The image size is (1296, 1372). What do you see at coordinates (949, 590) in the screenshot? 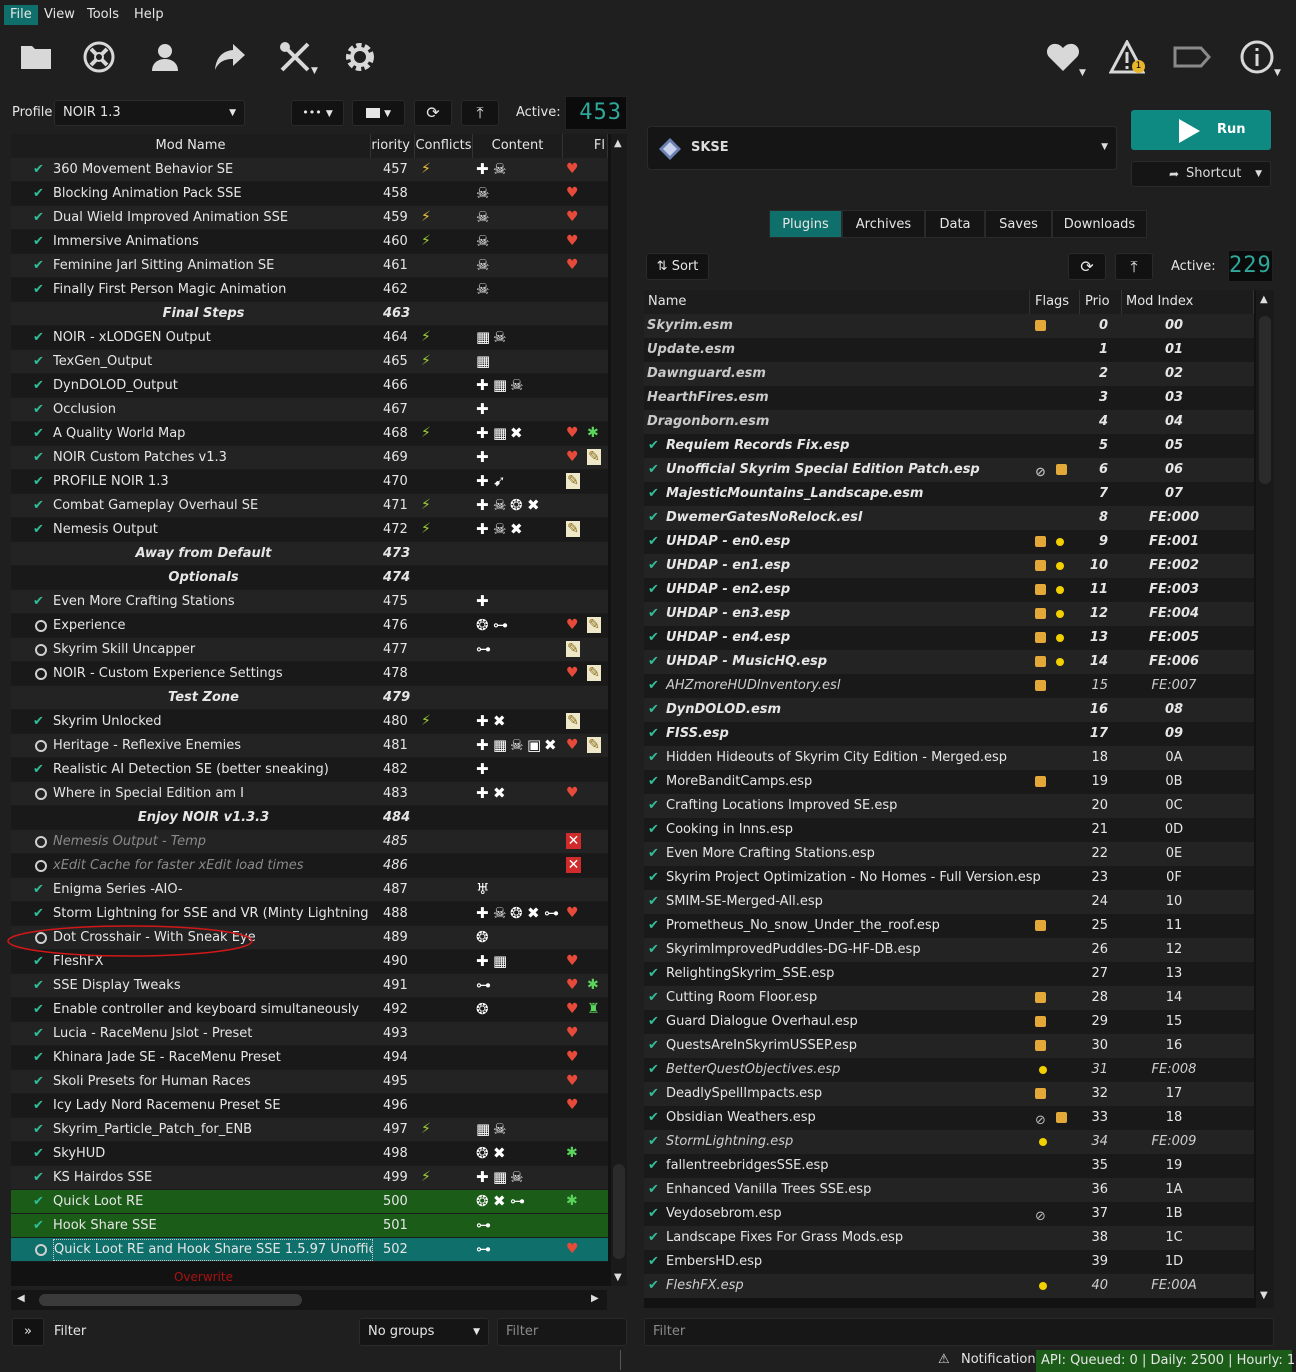
I see `plugin-row: ✔ UHDAP - en2.esp 11 FE:003` at bounding box center [949, 590].